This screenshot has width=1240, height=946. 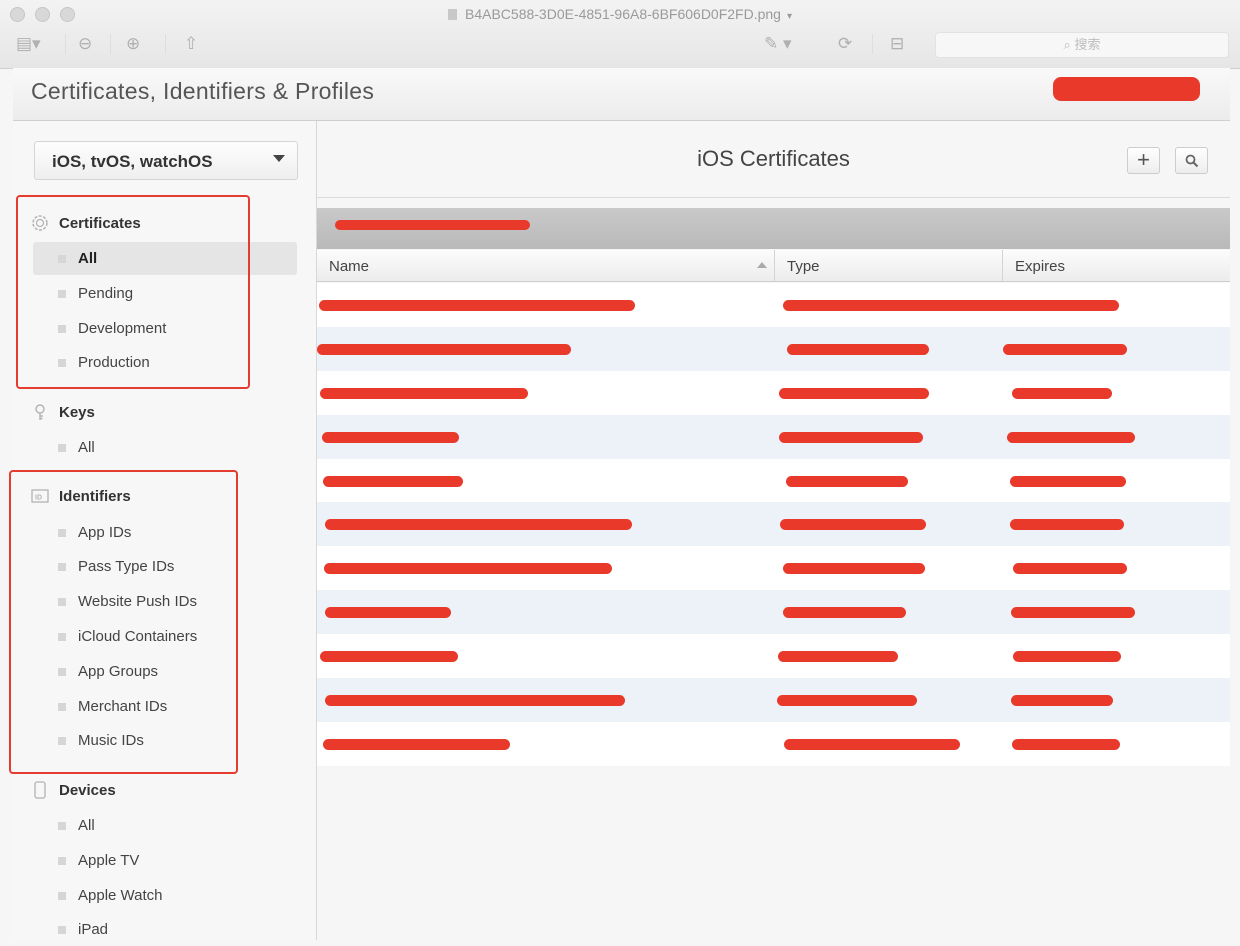 I want to click on nav-label: Apple Watch, so click(x=120, y=895).